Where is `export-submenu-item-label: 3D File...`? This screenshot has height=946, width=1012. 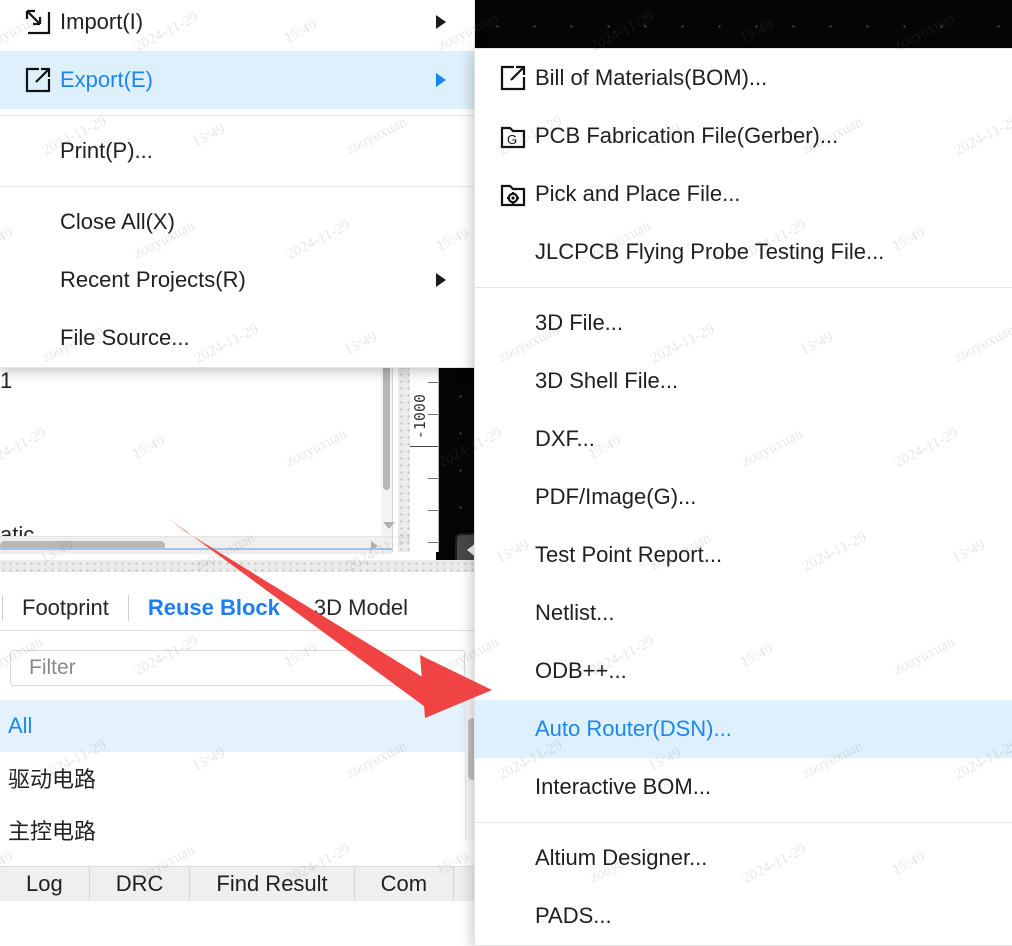
export-submenu-item-label: 3D File... is located at coordinates (579, 322).